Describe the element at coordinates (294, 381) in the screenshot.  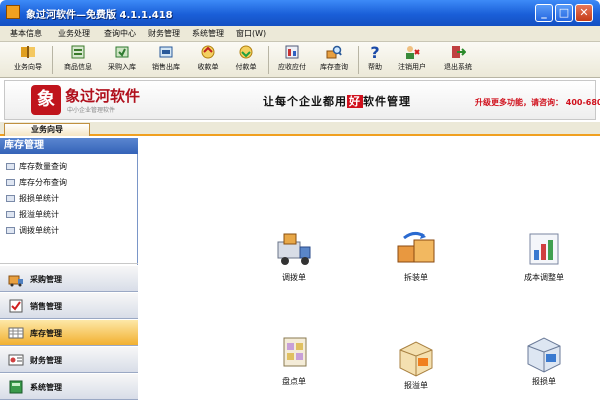
I see `function-label: 盘点单` at that location.